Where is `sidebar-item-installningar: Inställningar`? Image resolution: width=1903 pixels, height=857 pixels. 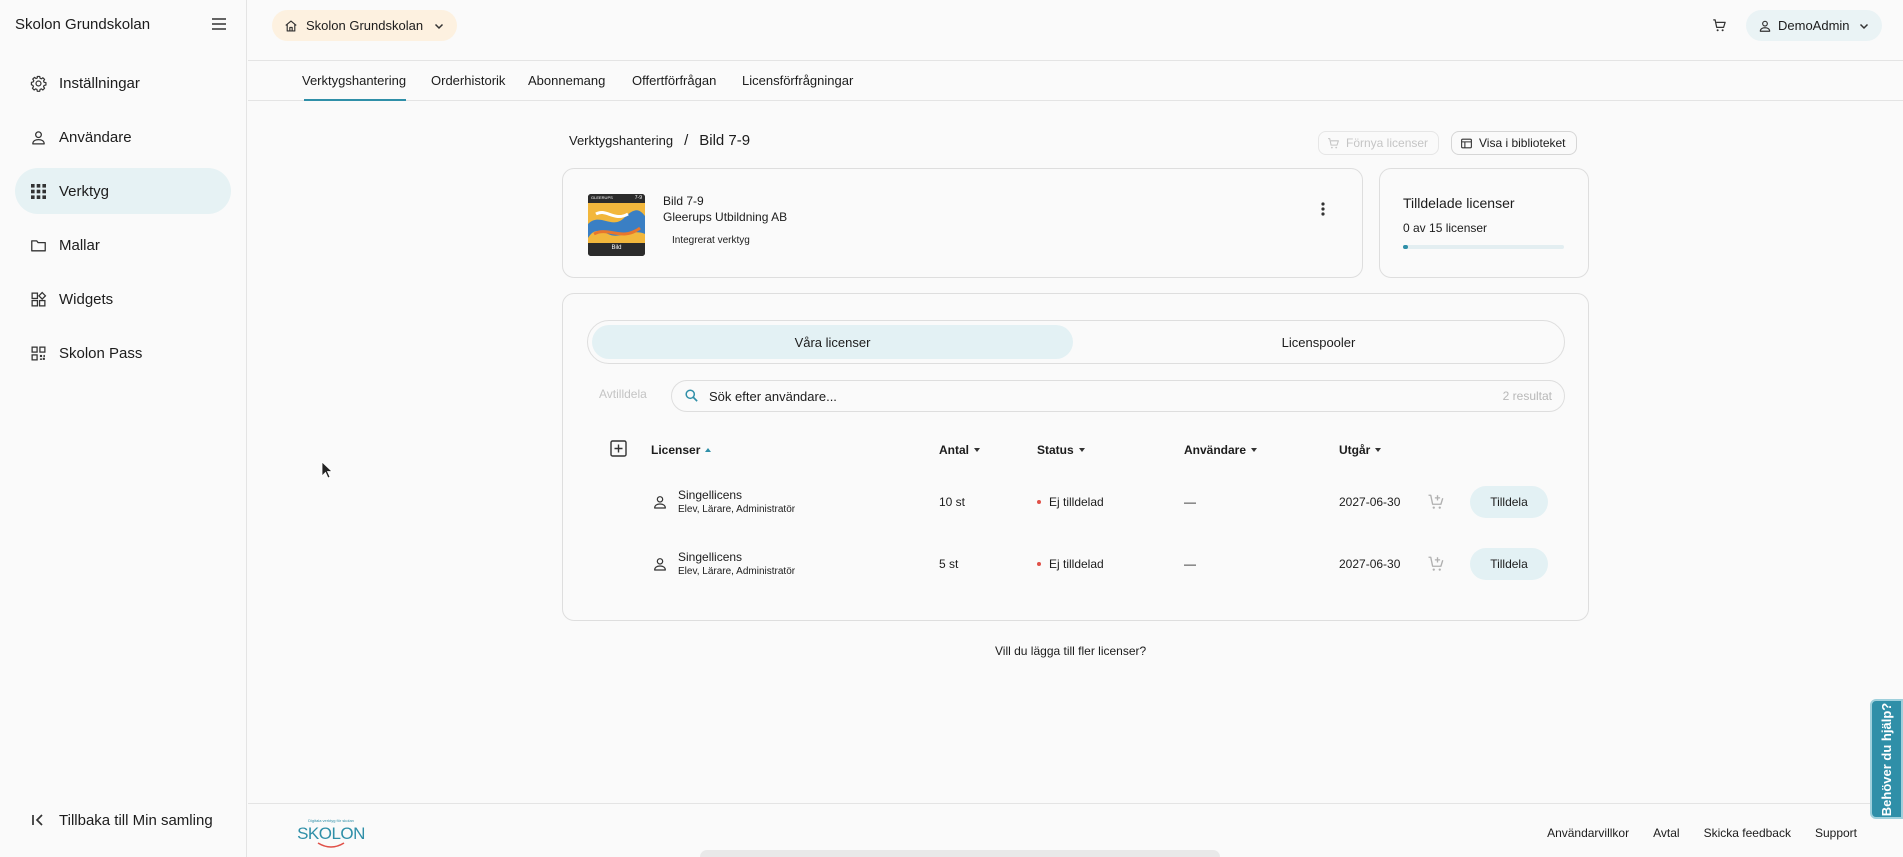
sidebar-item-installningar: Inställningar is located at coordinates (123, 83).